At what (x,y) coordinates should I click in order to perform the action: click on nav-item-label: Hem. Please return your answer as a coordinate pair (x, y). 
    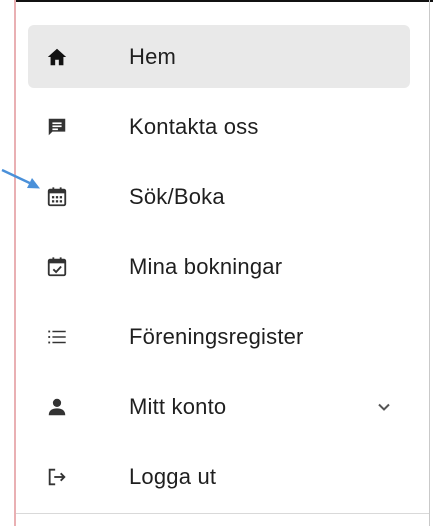
    Looking at the image, I should click on (153, 56).